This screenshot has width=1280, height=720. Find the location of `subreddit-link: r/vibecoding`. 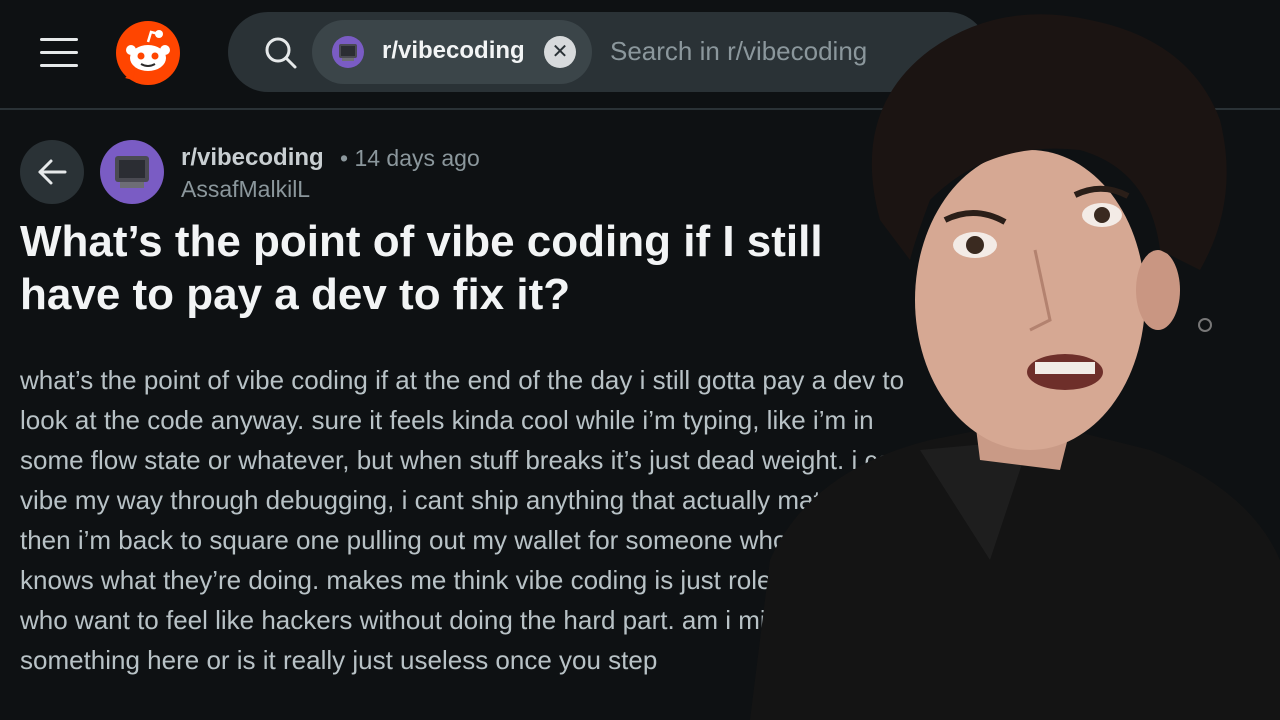

subreddit-link: r/vibecoding is located at coordinates (252, 158).